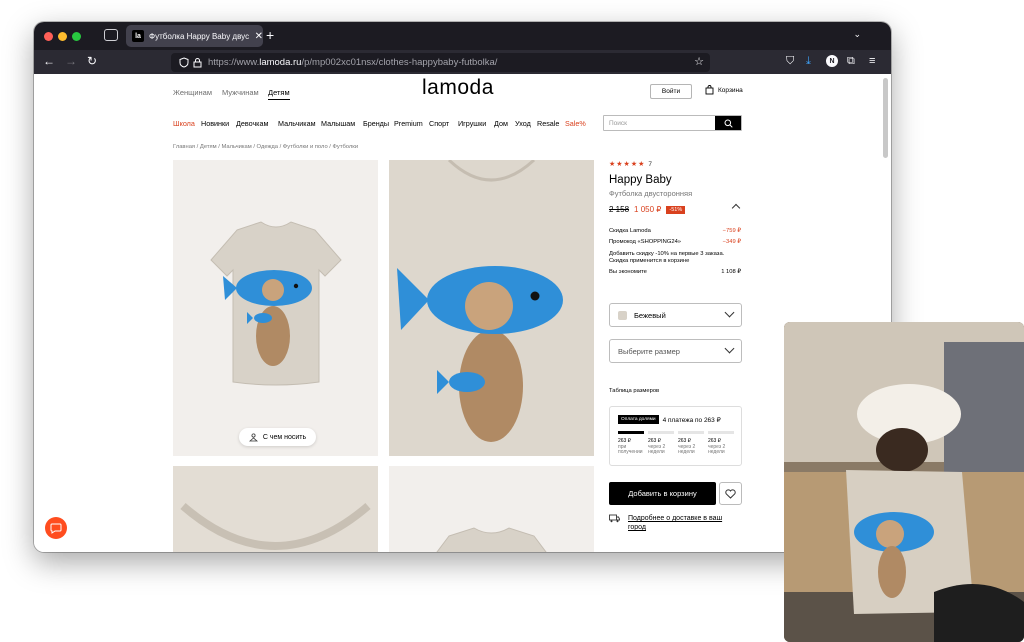 The image size is (1024, 642). What do you see at coordinates (857, 34) in the screenshot?
I see `list-tabs-icon: ⌄` at bounding box center [857, 34].